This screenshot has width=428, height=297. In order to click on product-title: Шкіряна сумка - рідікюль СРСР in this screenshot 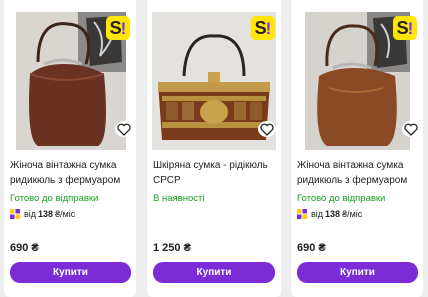, I will do `click(214, 173)`.